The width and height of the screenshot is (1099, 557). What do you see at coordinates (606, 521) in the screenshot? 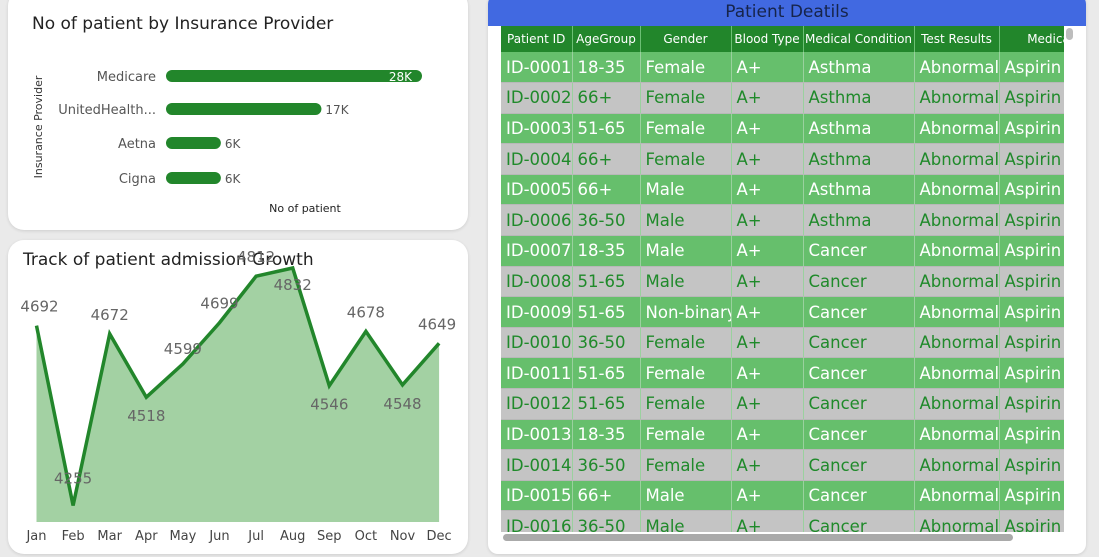
I see `table-cell: 36-50` at bounding box center [606, 521].